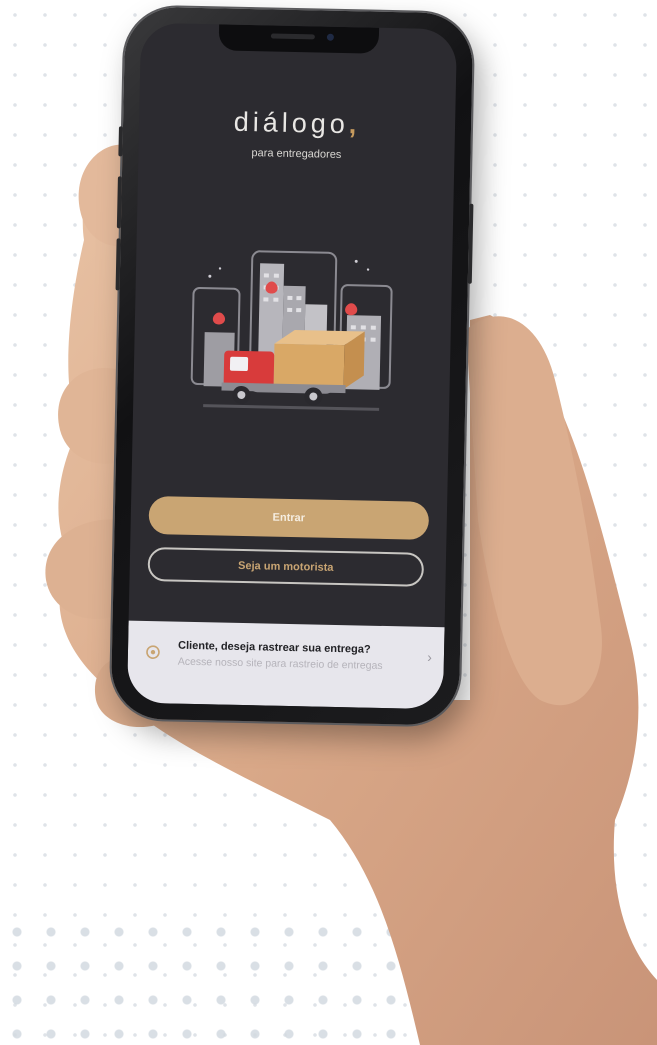  Describe the element at coordinates (291, 123) in the screenshot. I see `logo-text: diálogo` at that location.